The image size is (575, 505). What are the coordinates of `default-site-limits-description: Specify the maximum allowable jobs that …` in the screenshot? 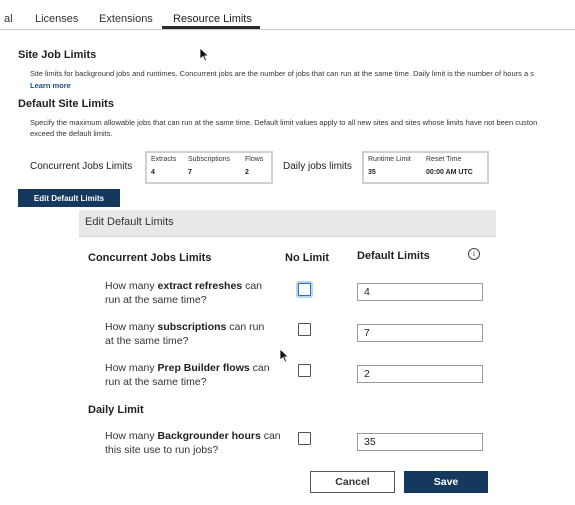 It's located at (284, 122).